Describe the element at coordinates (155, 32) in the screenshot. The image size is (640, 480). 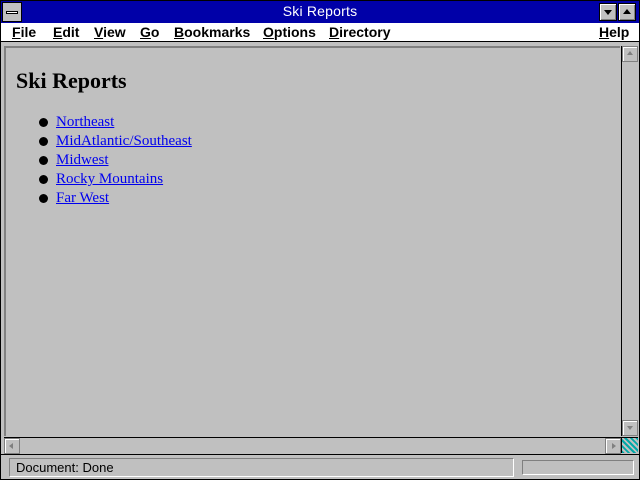
I see `menu-go-label: o` at that location.